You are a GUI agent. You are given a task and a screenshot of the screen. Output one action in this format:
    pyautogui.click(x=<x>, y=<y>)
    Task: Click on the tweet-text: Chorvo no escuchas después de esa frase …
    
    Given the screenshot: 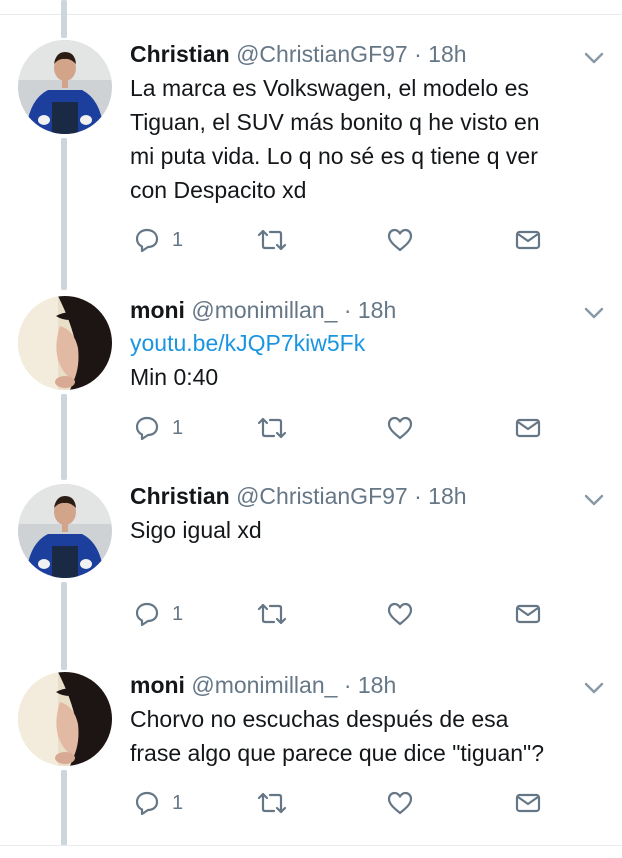 What is the action you would take?
    pyautogui.click(x=365, y=736)
    